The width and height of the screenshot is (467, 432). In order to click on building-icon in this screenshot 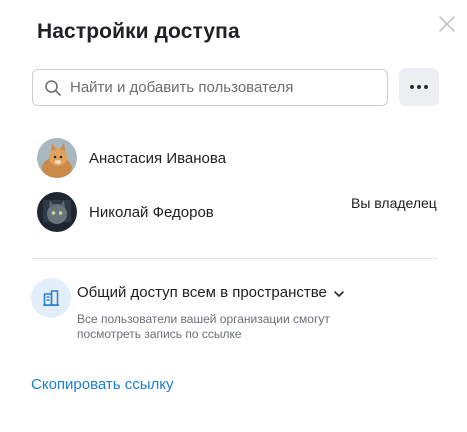, I will do `click(51, 298)`.